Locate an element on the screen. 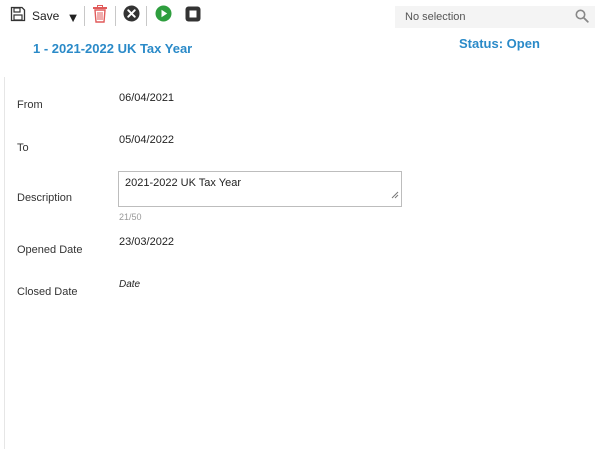  to-date-field: 05/04/2022 is located at coordinates (146, 140).